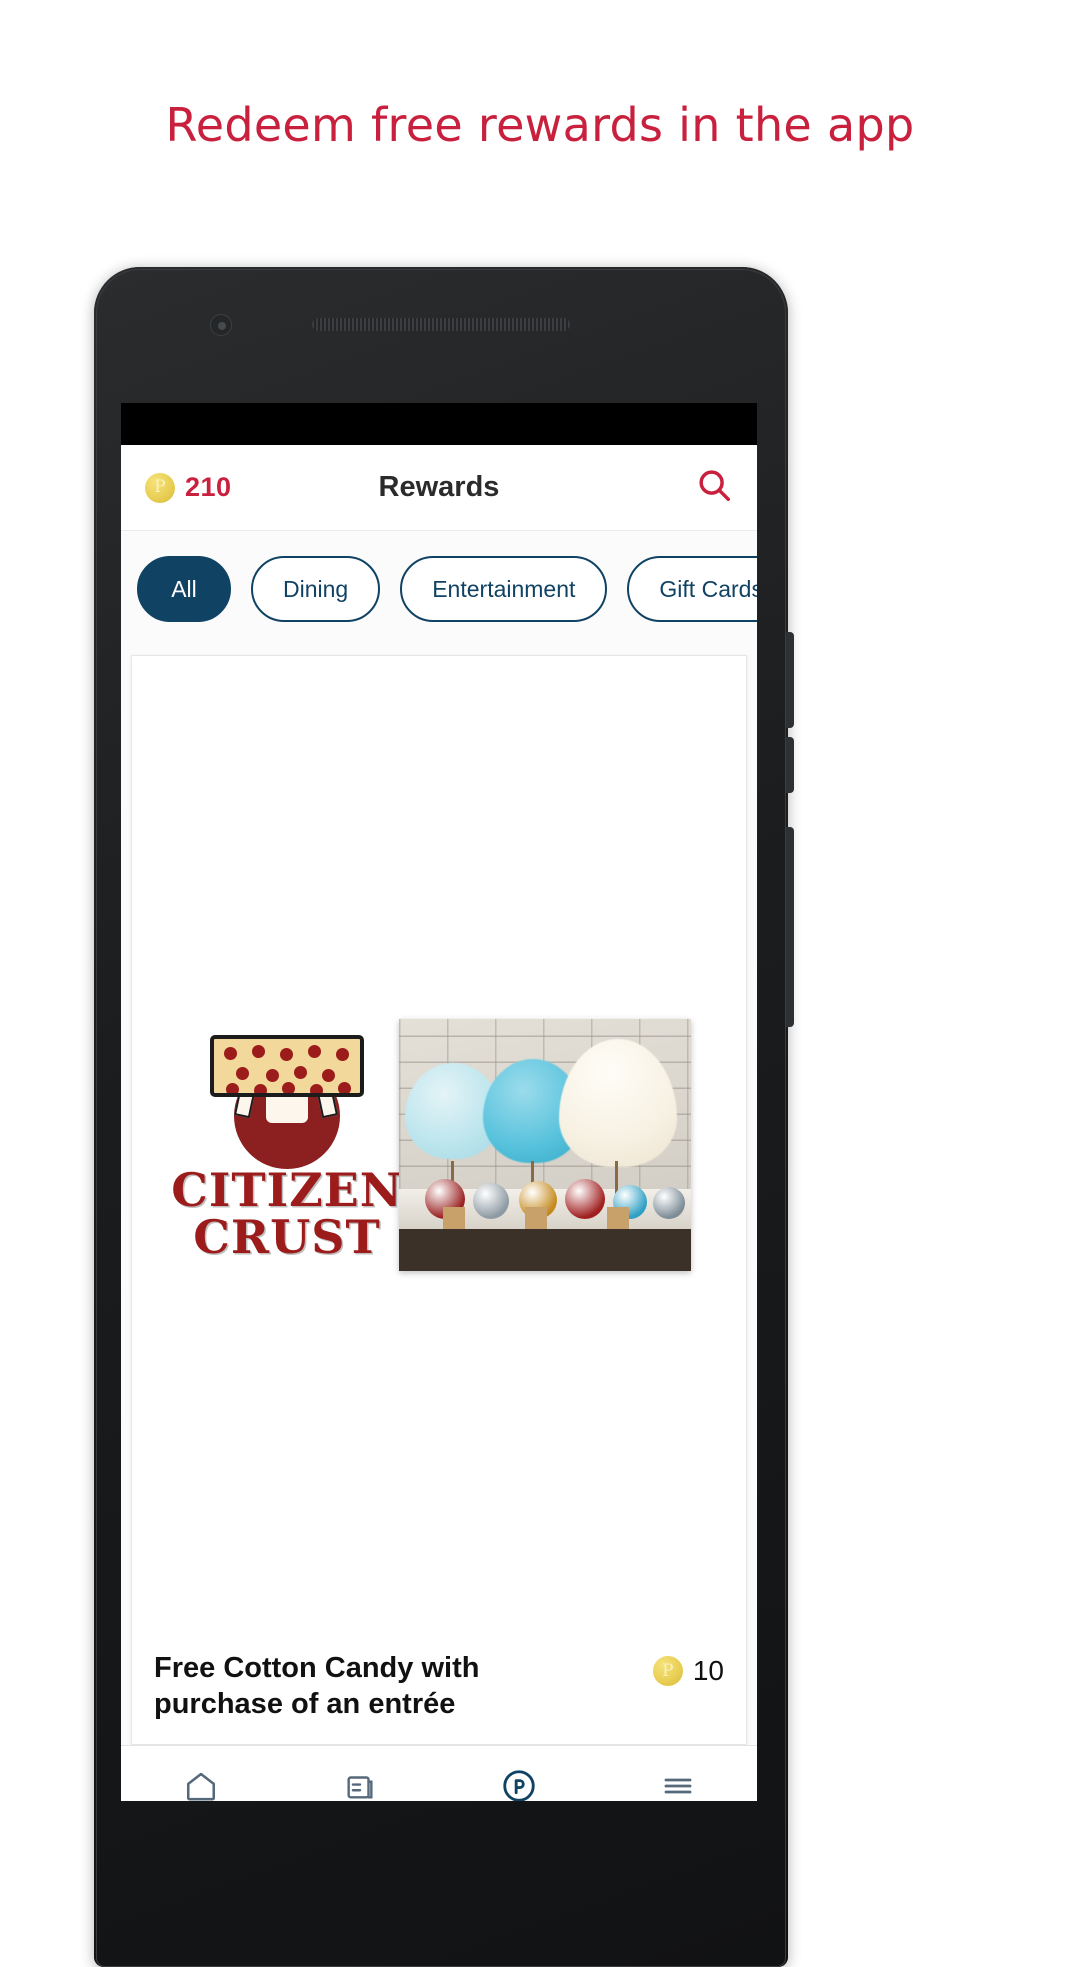  Describe the element at coordinates (545, 1249) in the screenshot. I see `photo-counter-shadow` at that location.